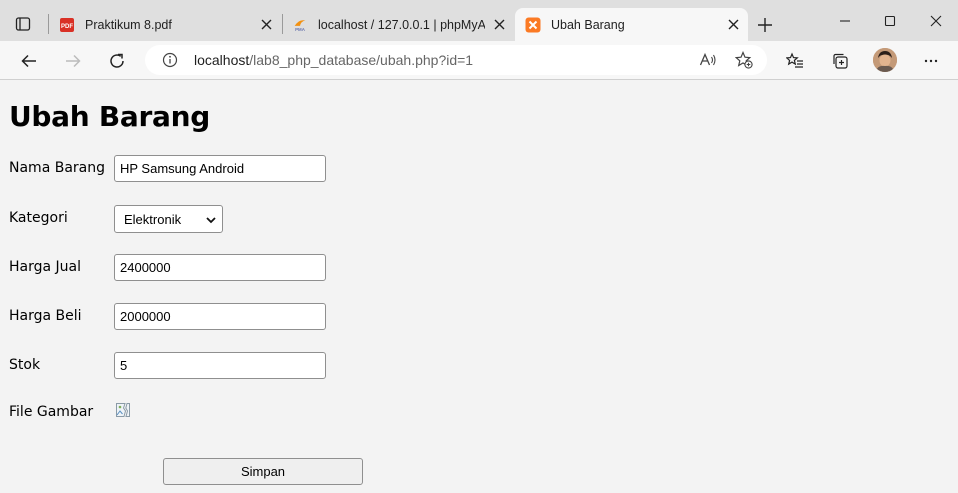 This screenshot has height=493, width=958. I want to click on broken-image-icon, so click(123, 410).